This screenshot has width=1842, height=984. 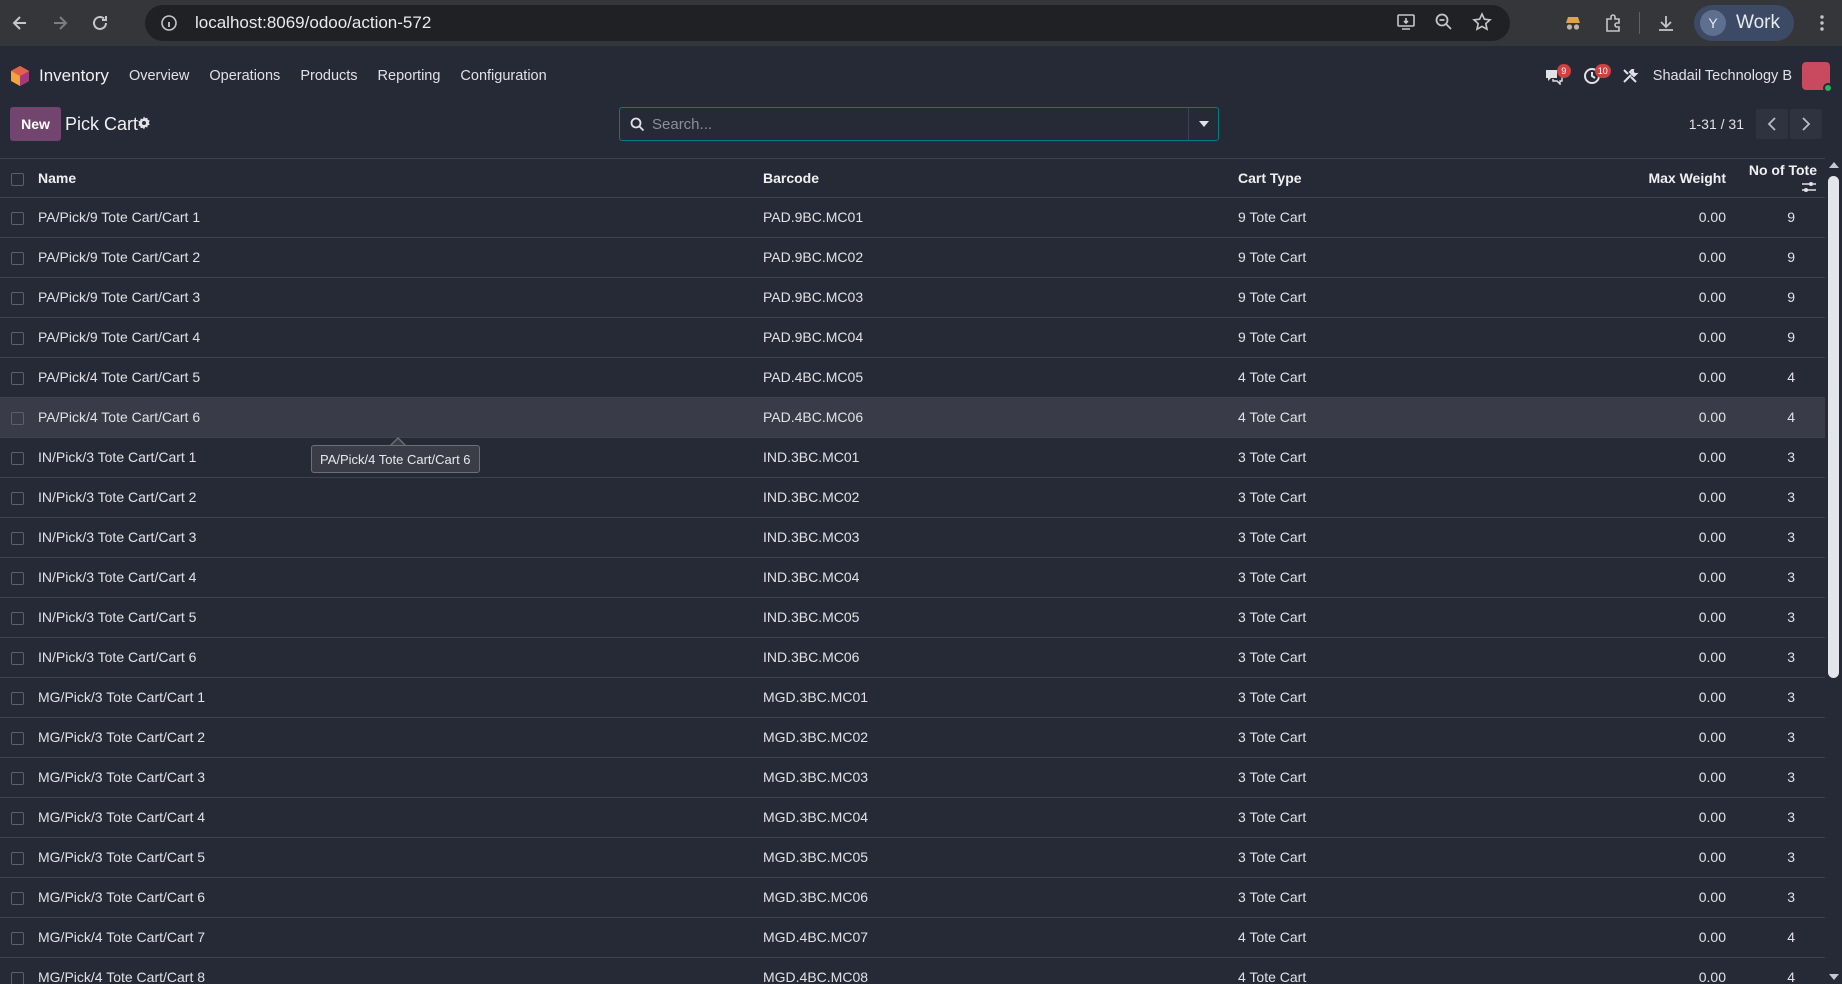 What do you see at coordinates (1744, 23) in the screenshot?
I see `profile-button: Y Work` at bounding box center [1744, 23].